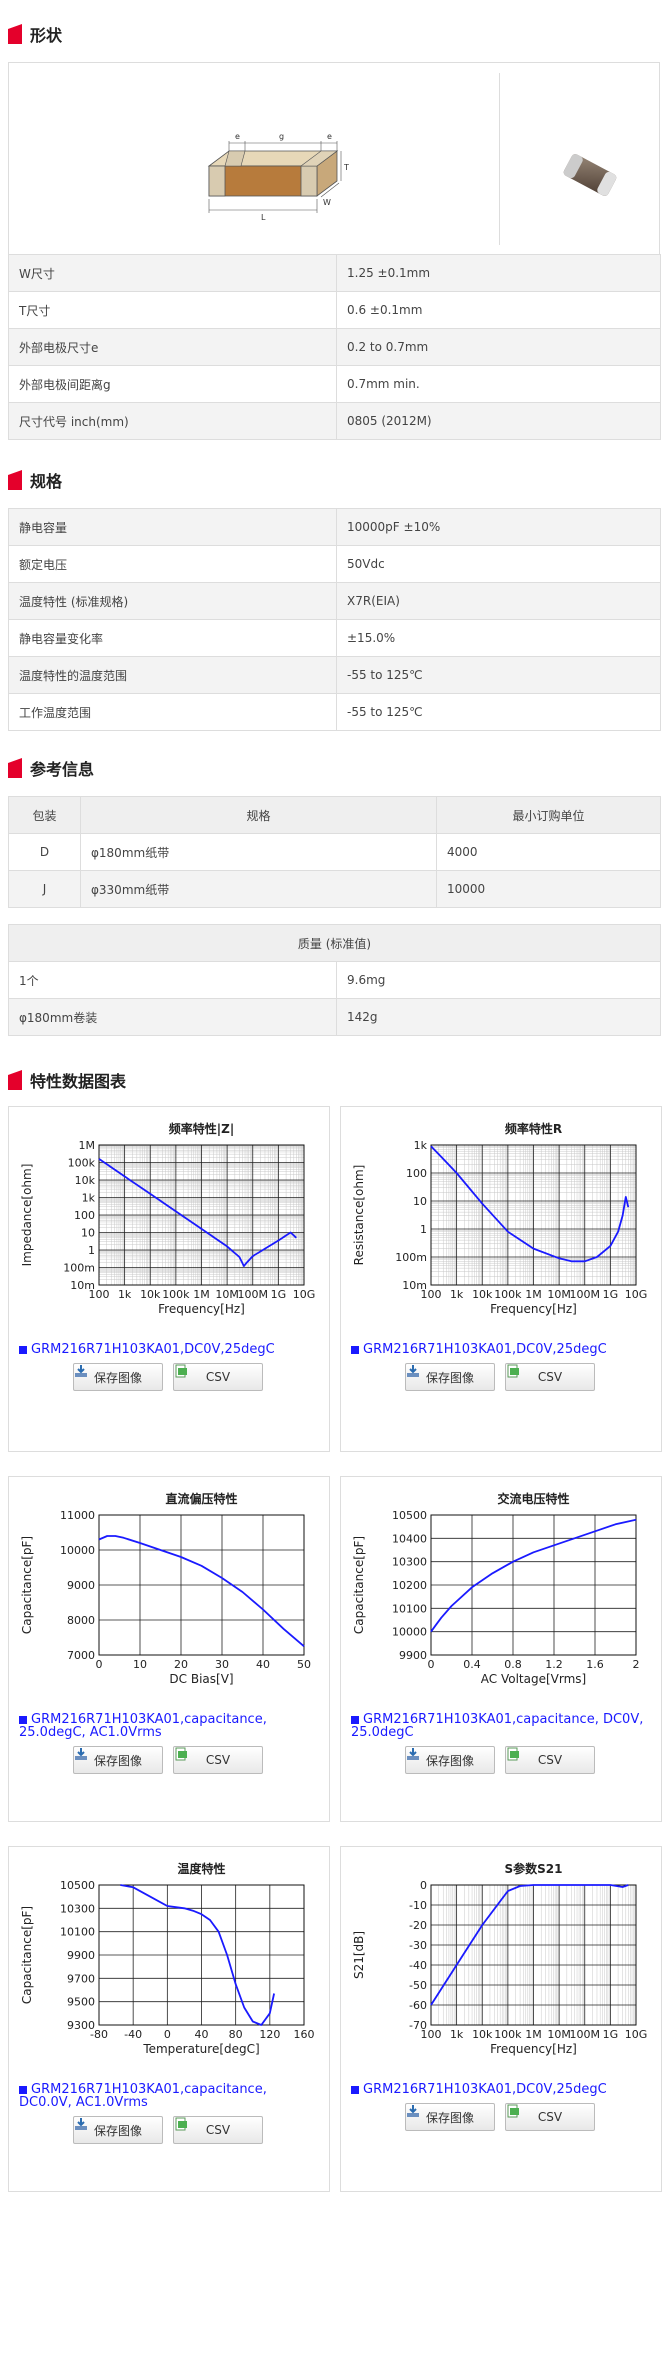 This screenshot has height=2372, width=668. I want to click on section-title-charts: 特性数据图表, so click(67, 1080).